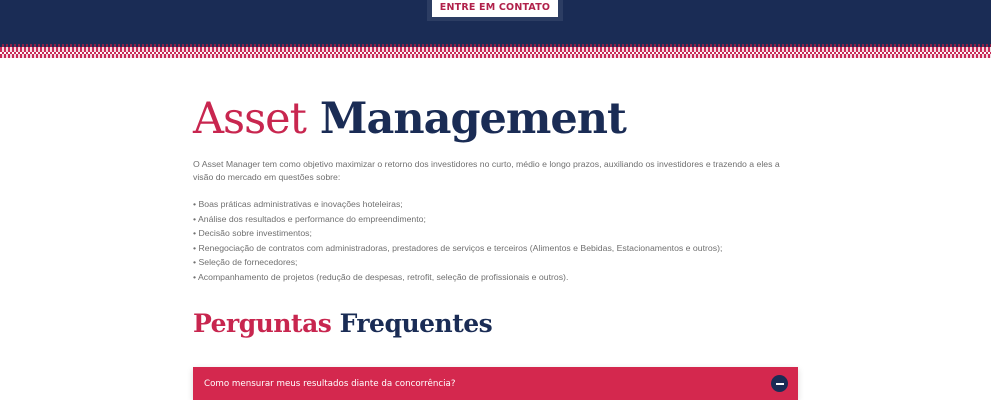 The width and height of the screenshot is (991, 400). I want to click on page-title-bold: Management, so click(473, 119).